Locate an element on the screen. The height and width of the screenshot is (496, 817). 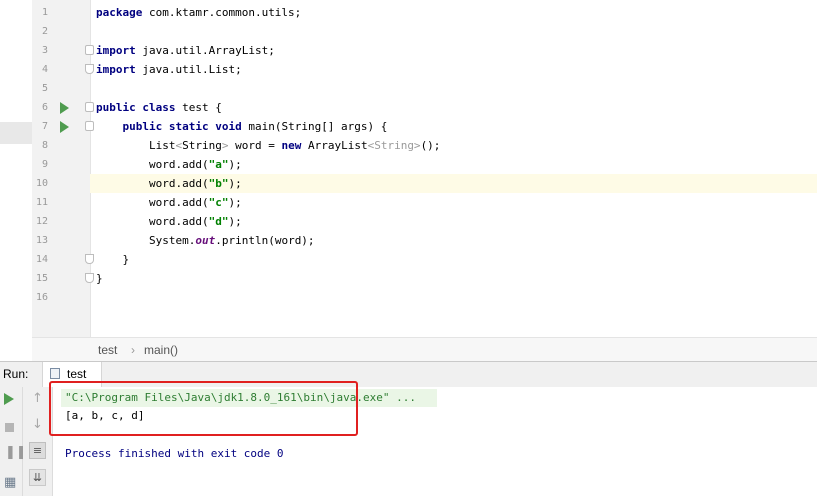
line-number: 5 is located at coordinates (44, 88).